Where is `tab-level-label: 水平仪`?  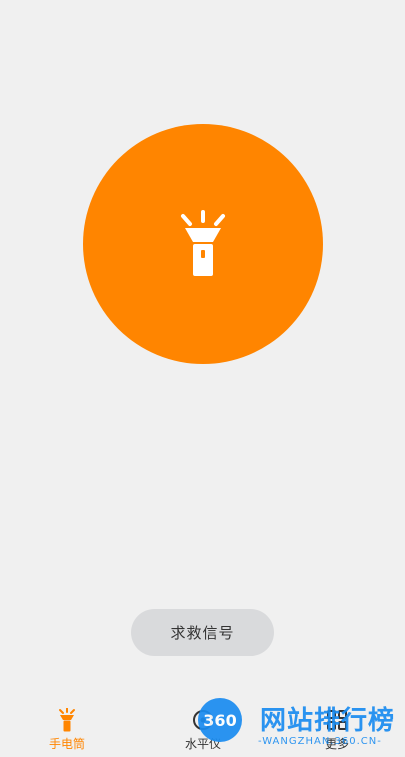
tab-level-label: 水平仪 is located at coordinates (202, 744).